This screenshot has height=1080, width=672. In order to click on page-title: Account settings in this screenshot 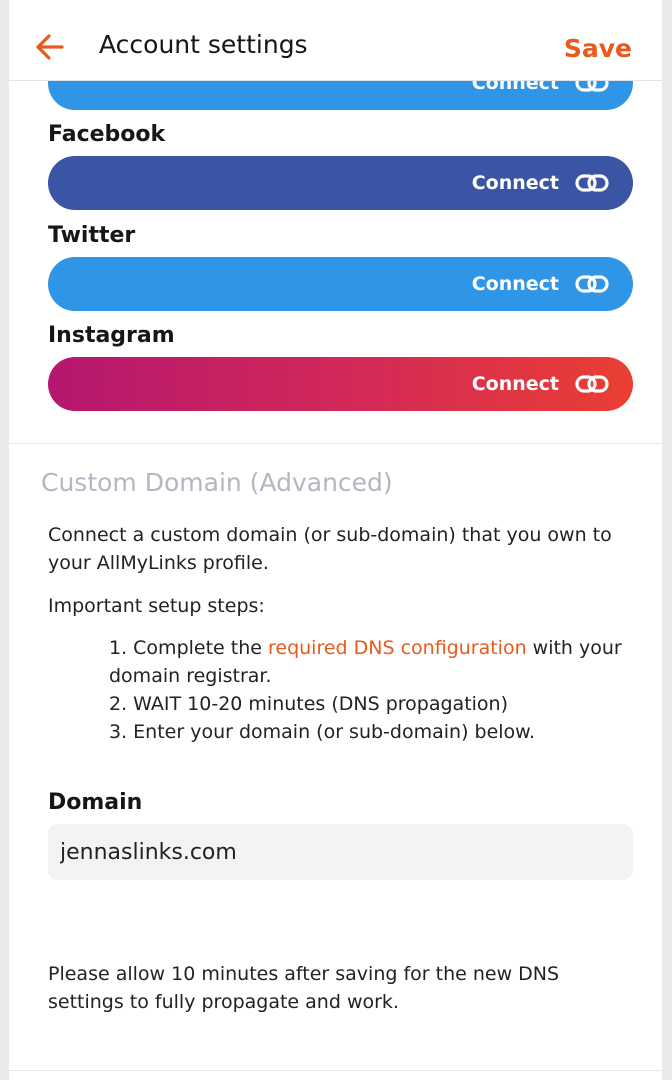, I will do `click(203, 44)`.